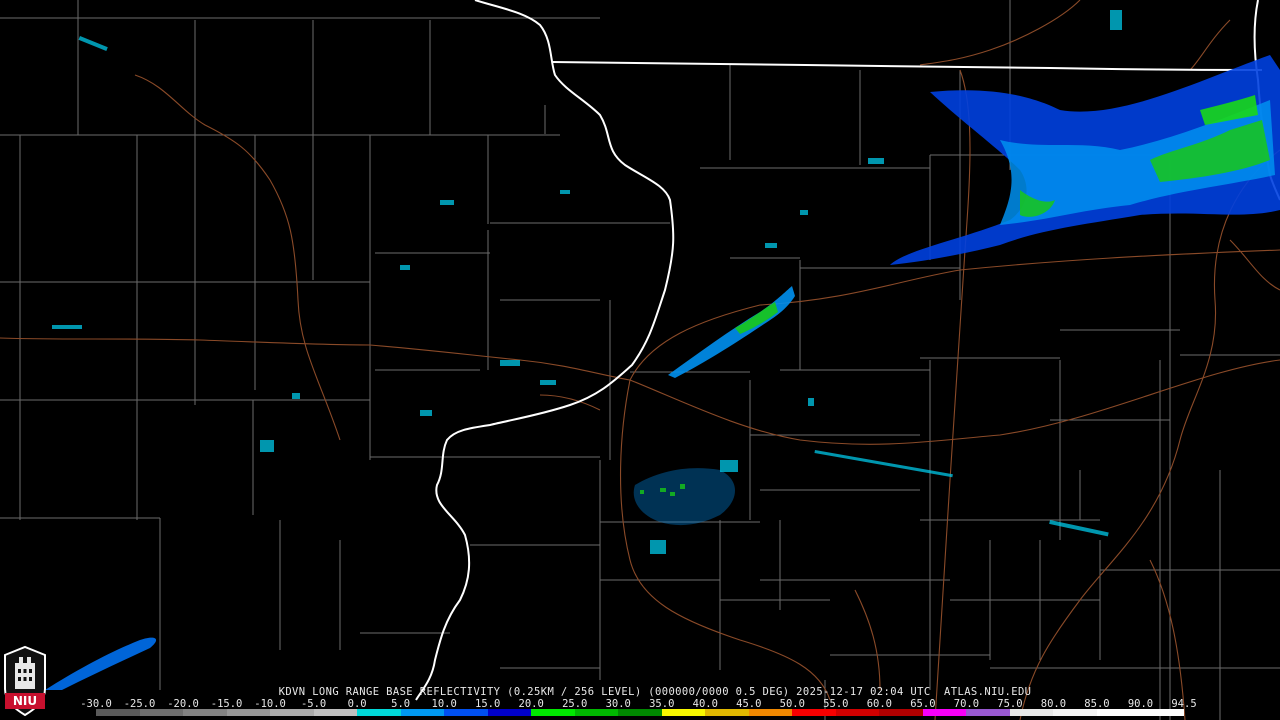 The height and width of the screenshot is (720, 1280). I want to click on reflectivity-color-bar, so click(640, 712).